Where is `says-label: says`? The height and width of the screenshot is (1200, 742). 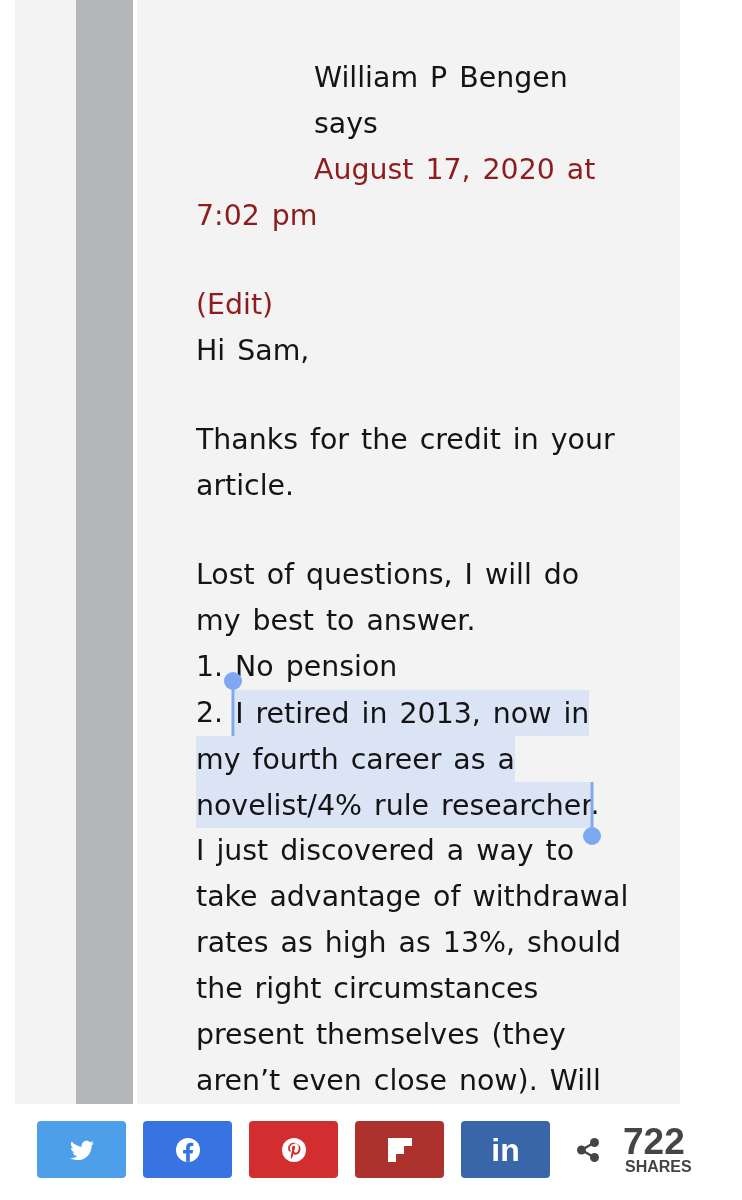
says-label: says is located at coordinates (346, 124).